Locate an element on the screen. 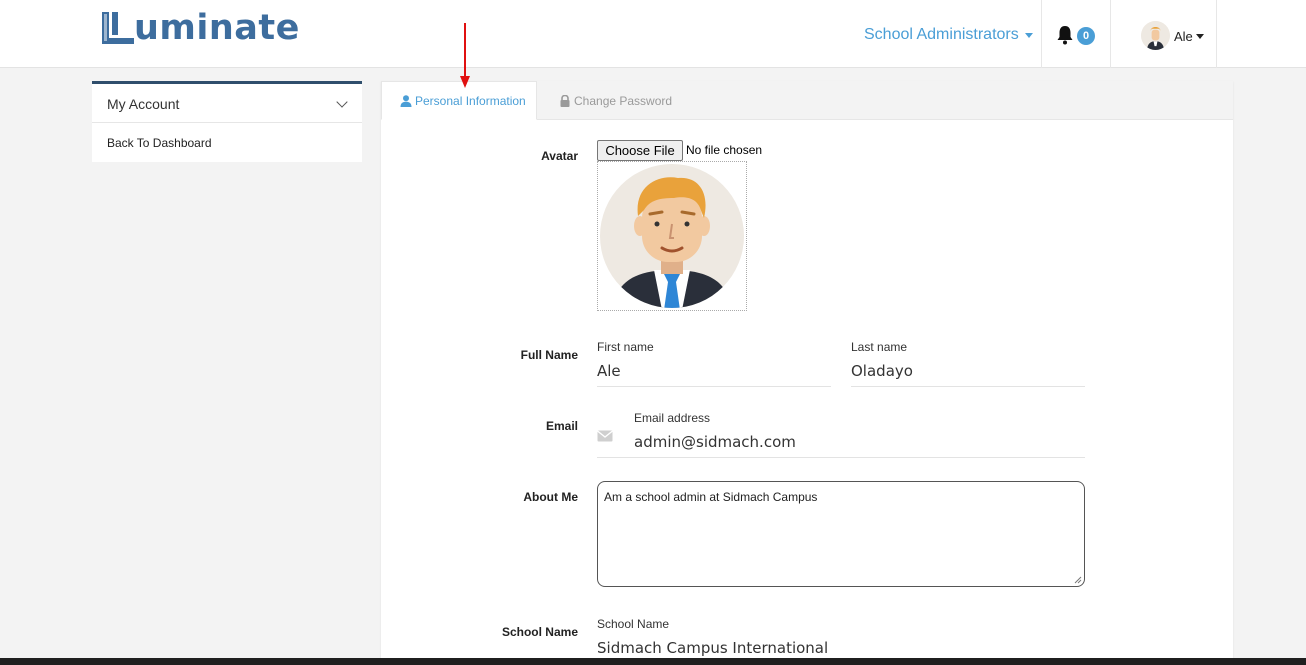 This screenshot has width=1306, height=665. profile-tabs: Personal Information Change Password is located at coordinates (807, 100).